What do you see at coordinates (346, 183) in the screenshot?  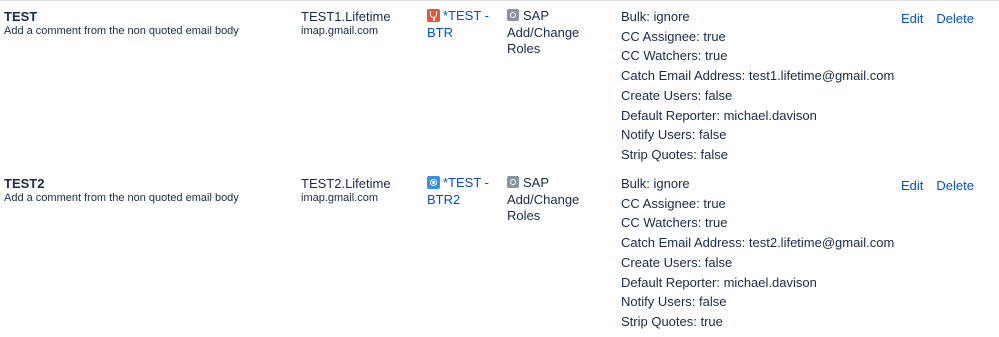 I see `mail-server-name: TEST2.Lifetime` at bounding box center [346, 183].